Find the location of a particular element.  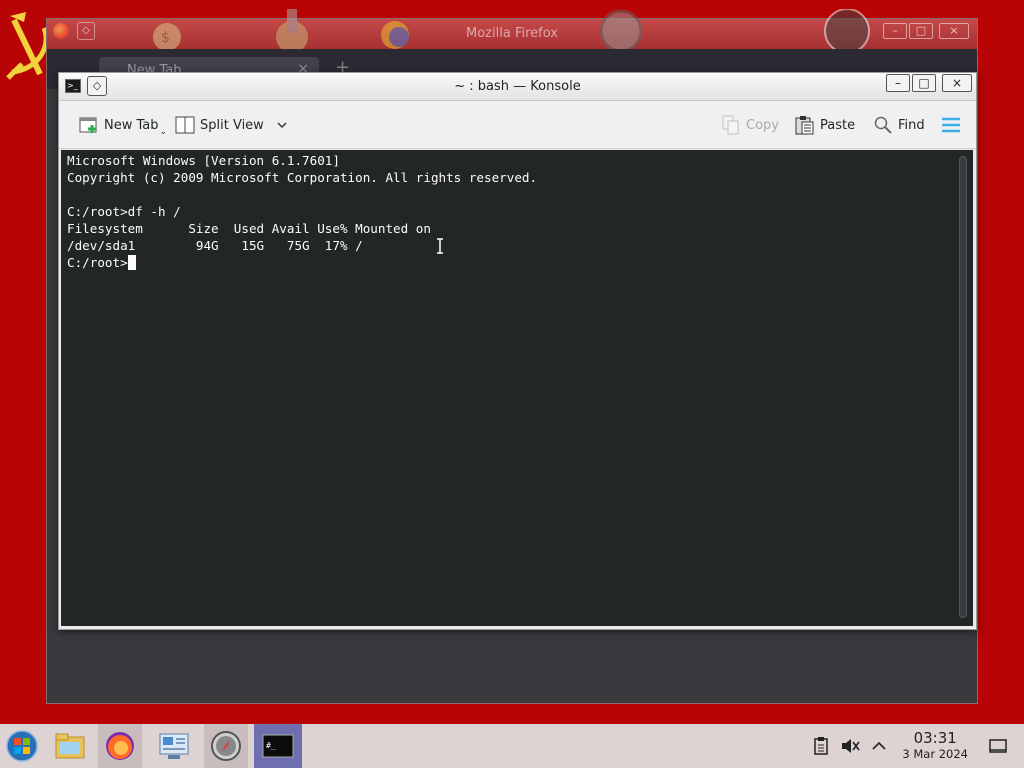

split-view-button: Split View is located at coordinates (231, 125).